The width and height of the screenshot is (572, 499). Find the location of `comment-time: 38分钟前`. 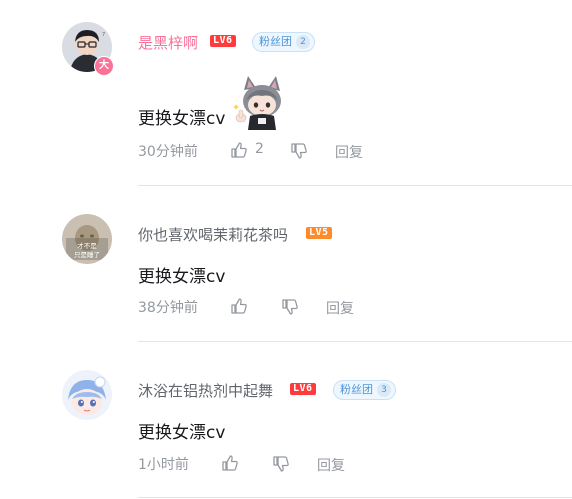

comment-time: 38分钟前 is located at coordinates (168, 308).